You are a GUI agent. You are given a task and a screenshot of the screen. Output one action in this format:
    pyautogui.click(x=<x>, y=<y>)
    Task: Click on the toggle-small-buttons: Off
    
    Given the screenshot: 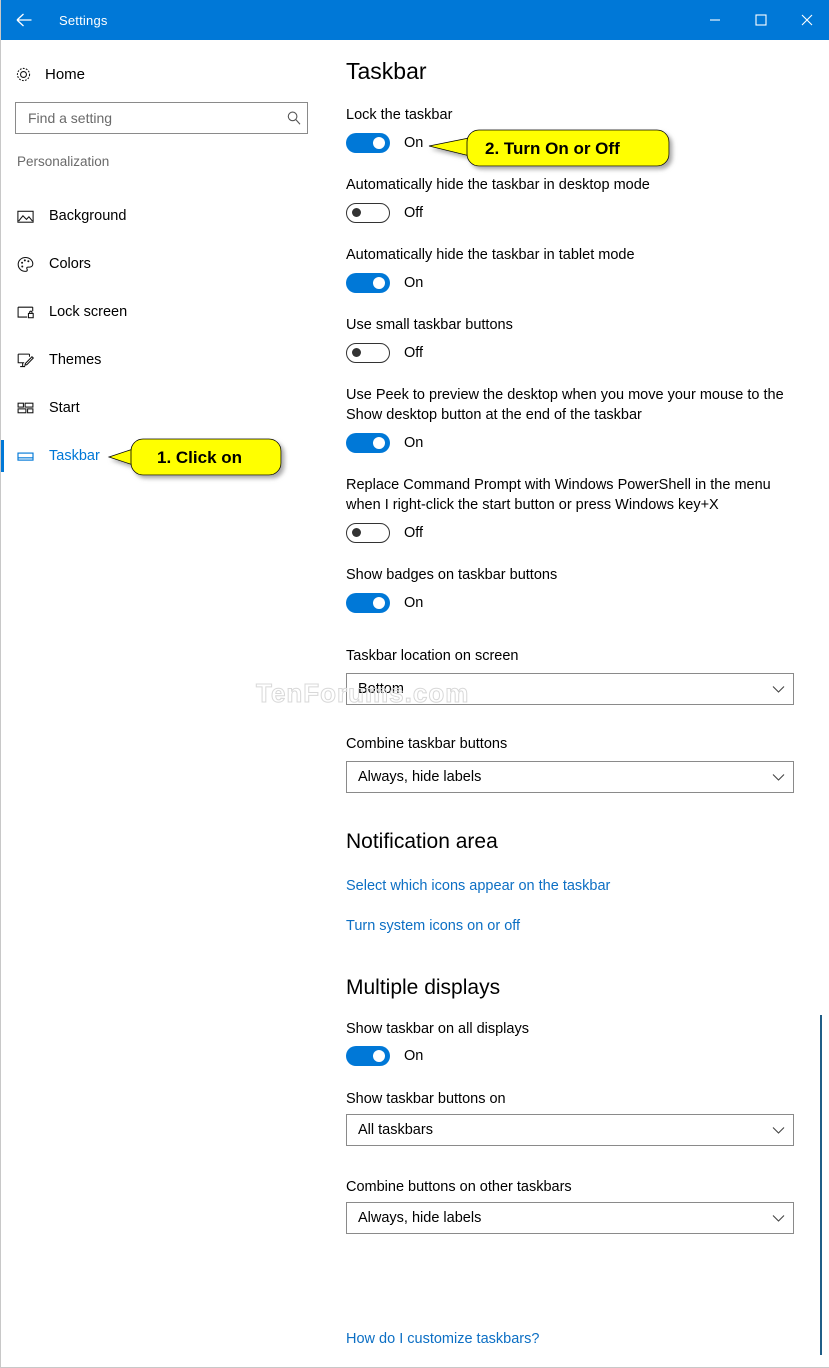 What is the action you would take?
    pyautogui.click(x=384, y=353)
    